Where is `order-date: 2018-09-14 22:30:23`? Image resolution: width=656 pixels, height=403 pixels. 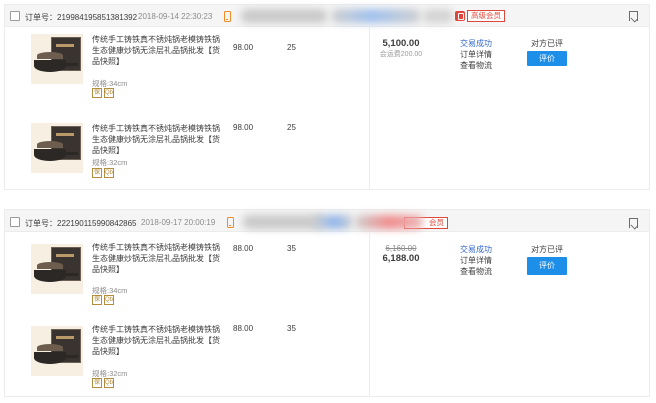 order-date: 2018-09-14 22:30:23 is located at coordinates (175, 16).